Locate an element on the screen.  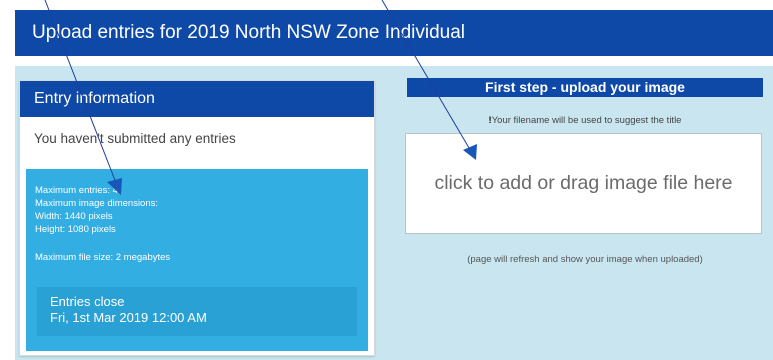
entries-close-label: Entries close is located at coordinates (87, 301).